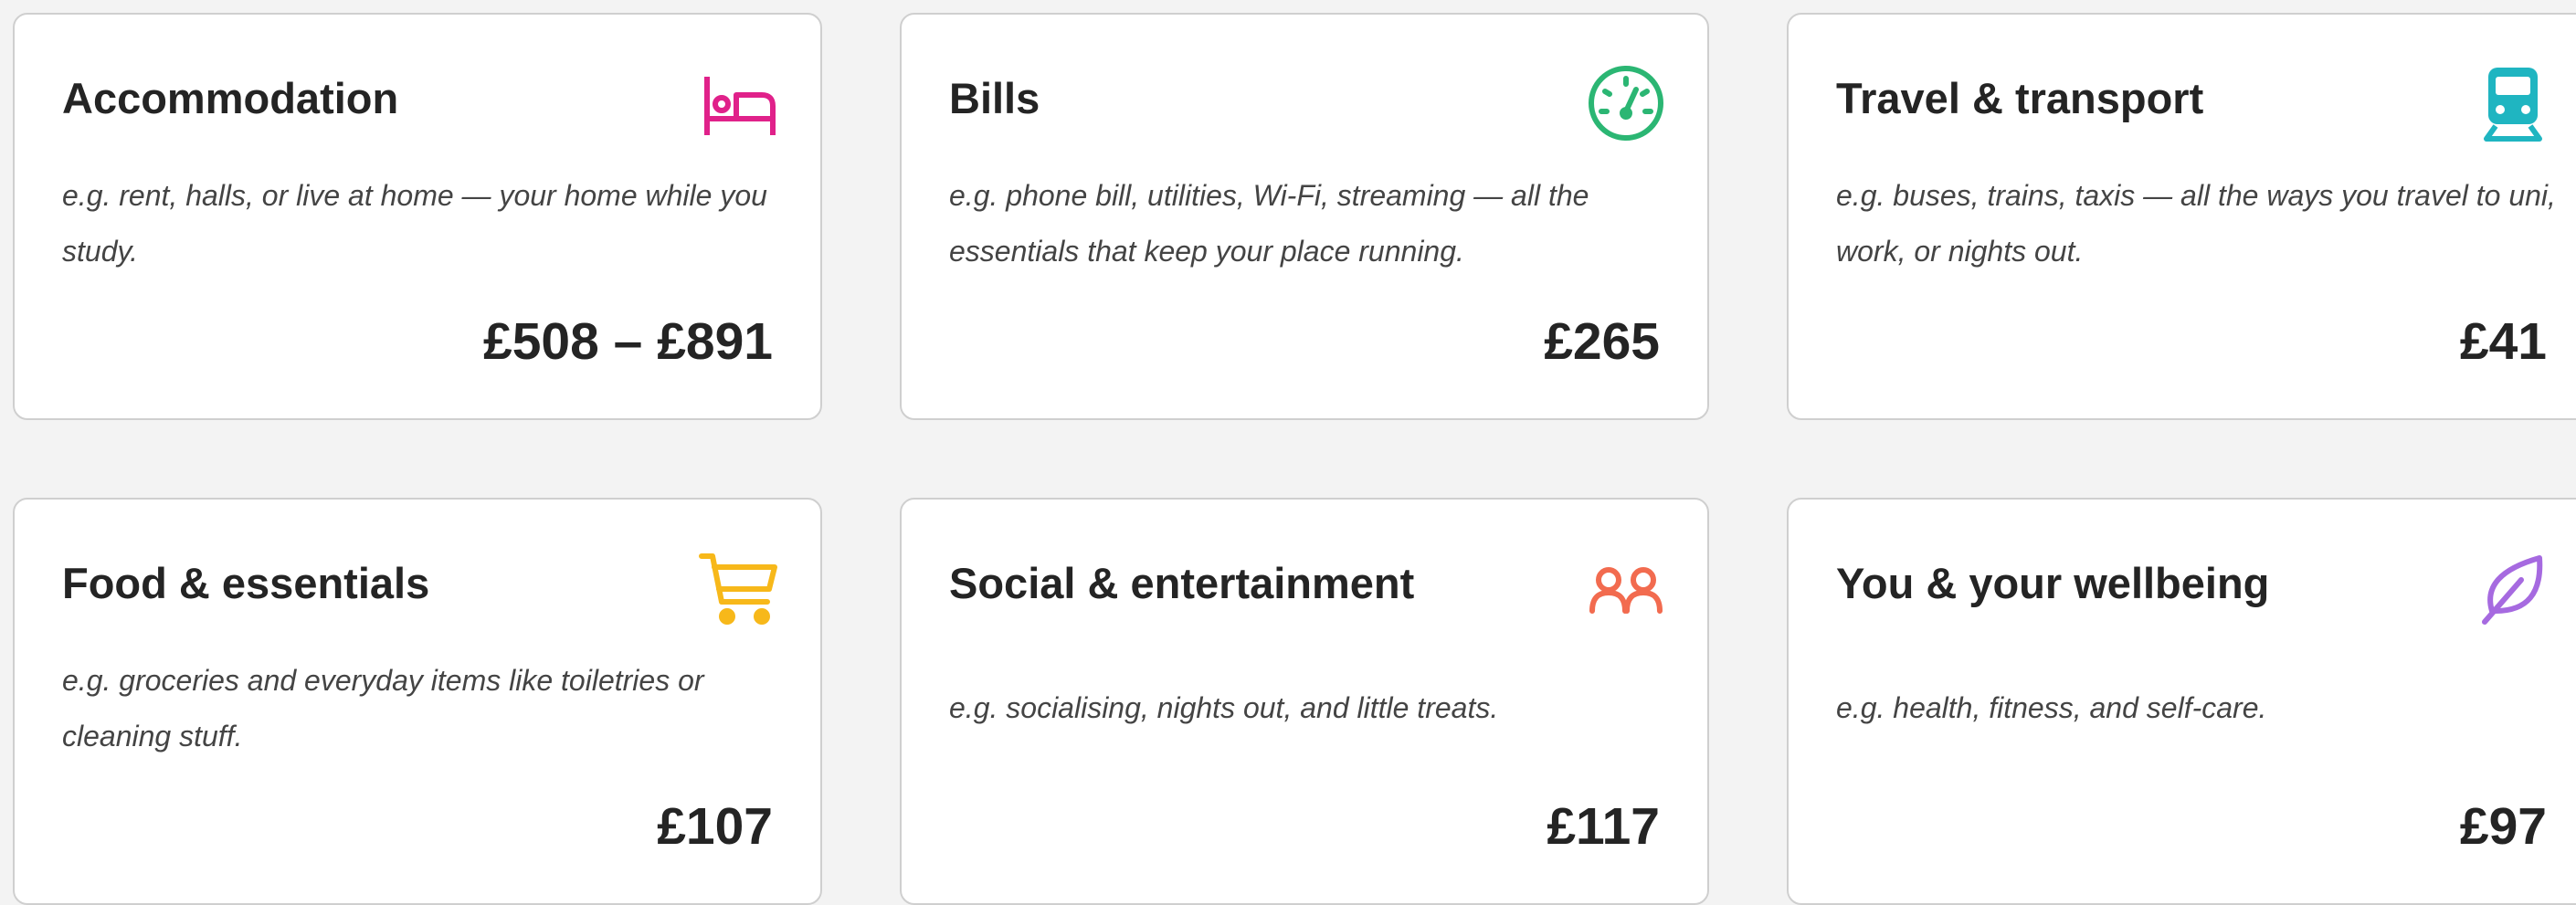 The image size is (2576, 905). Describe the element at coordinates (231, 98) in the screenshot. I see `card-title: Accommodation` at that location.